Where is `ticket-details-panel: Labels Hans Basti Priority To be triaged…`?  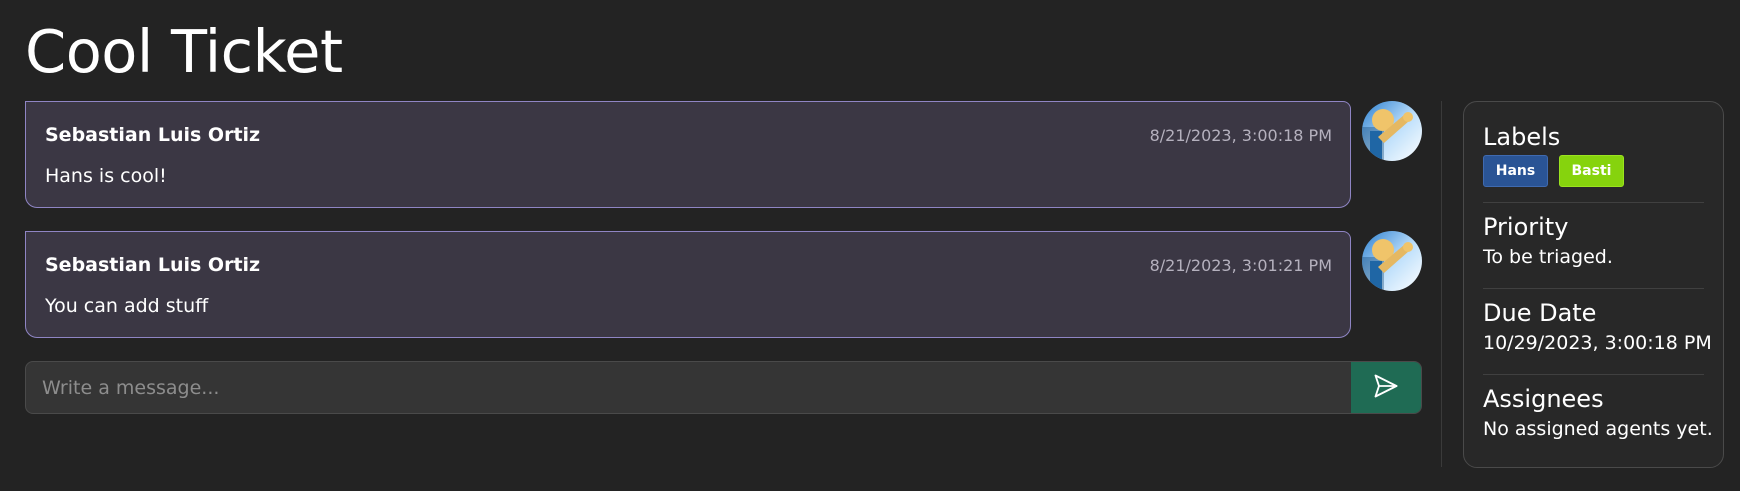 ticket-details-panel: Labels Hans Basti Priority To be triaged… is located at coordinates (1593, 284).